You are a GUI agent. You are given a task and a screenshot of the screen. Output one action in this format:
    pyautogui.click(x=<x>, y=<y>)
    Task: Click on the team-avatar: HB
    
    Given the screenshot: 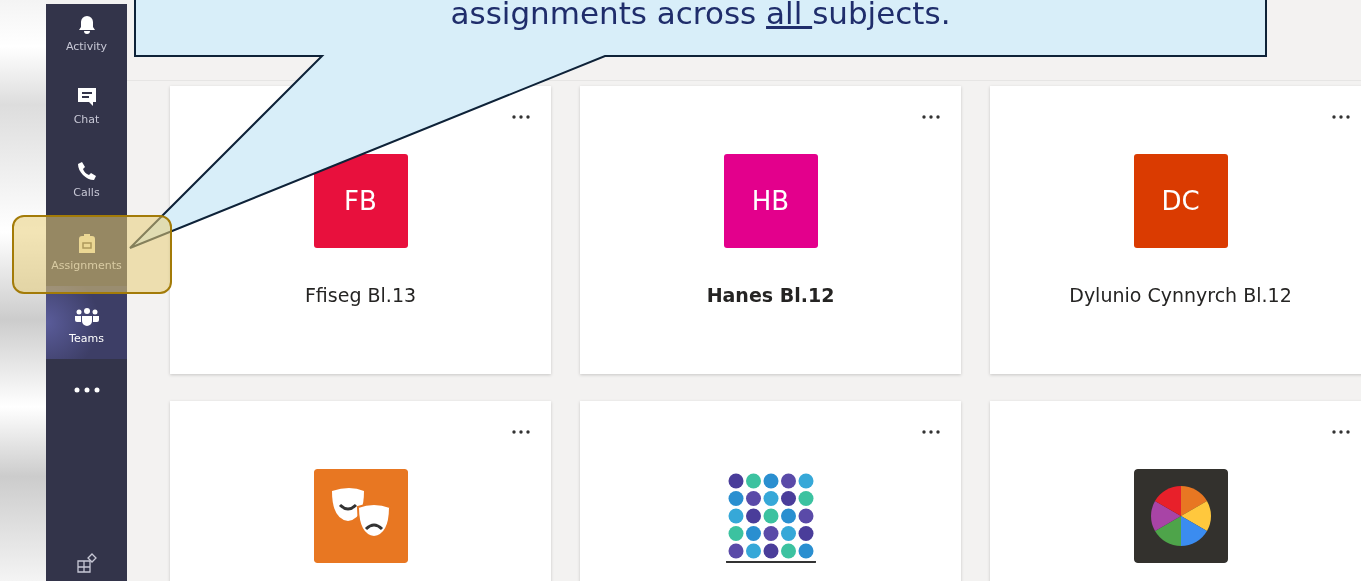 What is the action you would take?
    pyautogui.click(x=770, y=201)
    